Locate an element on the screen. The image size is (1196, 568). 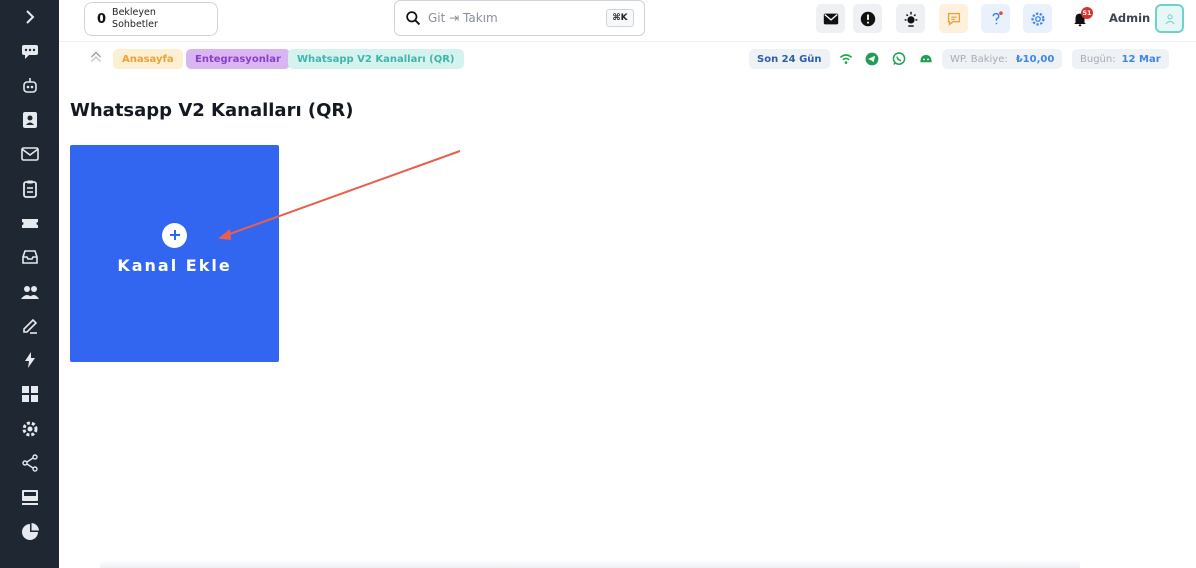
notifications-button: 51 is located at coordinates (1079, 18).